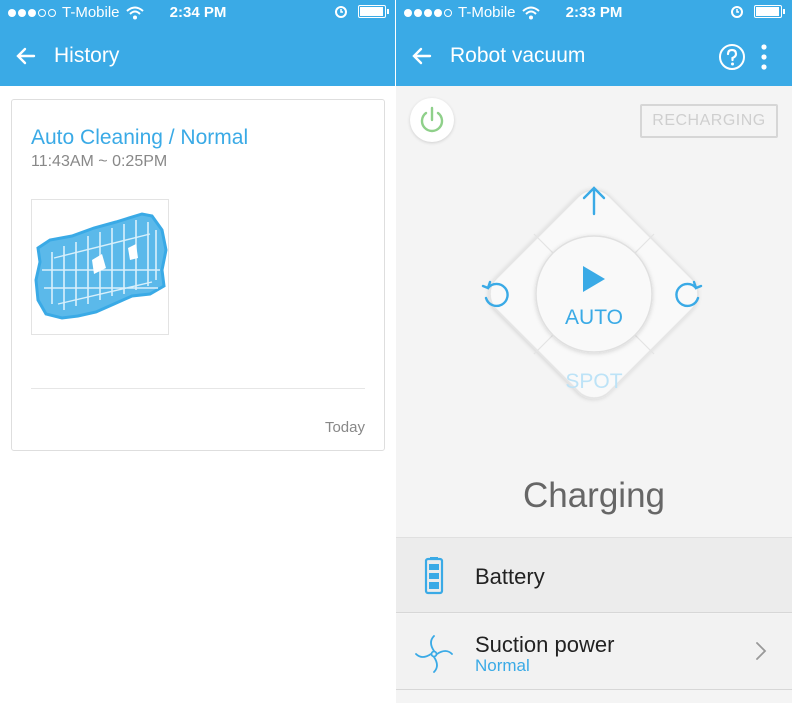  I want to click on help-icon, so click(732, 57).